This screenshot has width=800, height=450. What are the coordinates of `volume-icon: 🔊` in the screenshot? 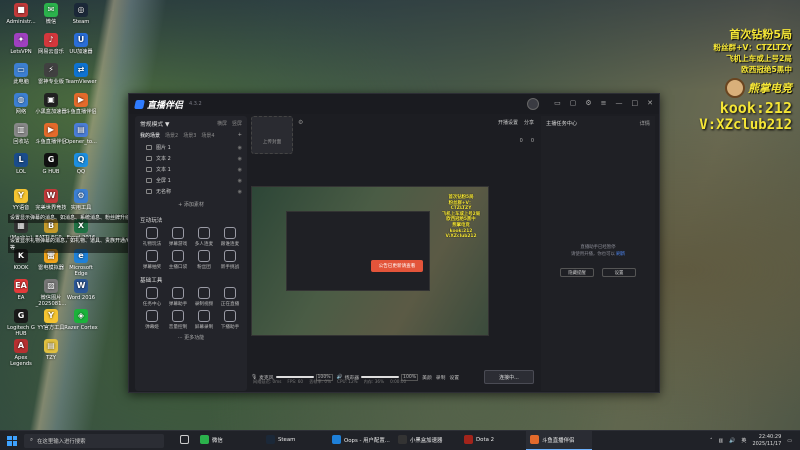 It's located at (732, 441).